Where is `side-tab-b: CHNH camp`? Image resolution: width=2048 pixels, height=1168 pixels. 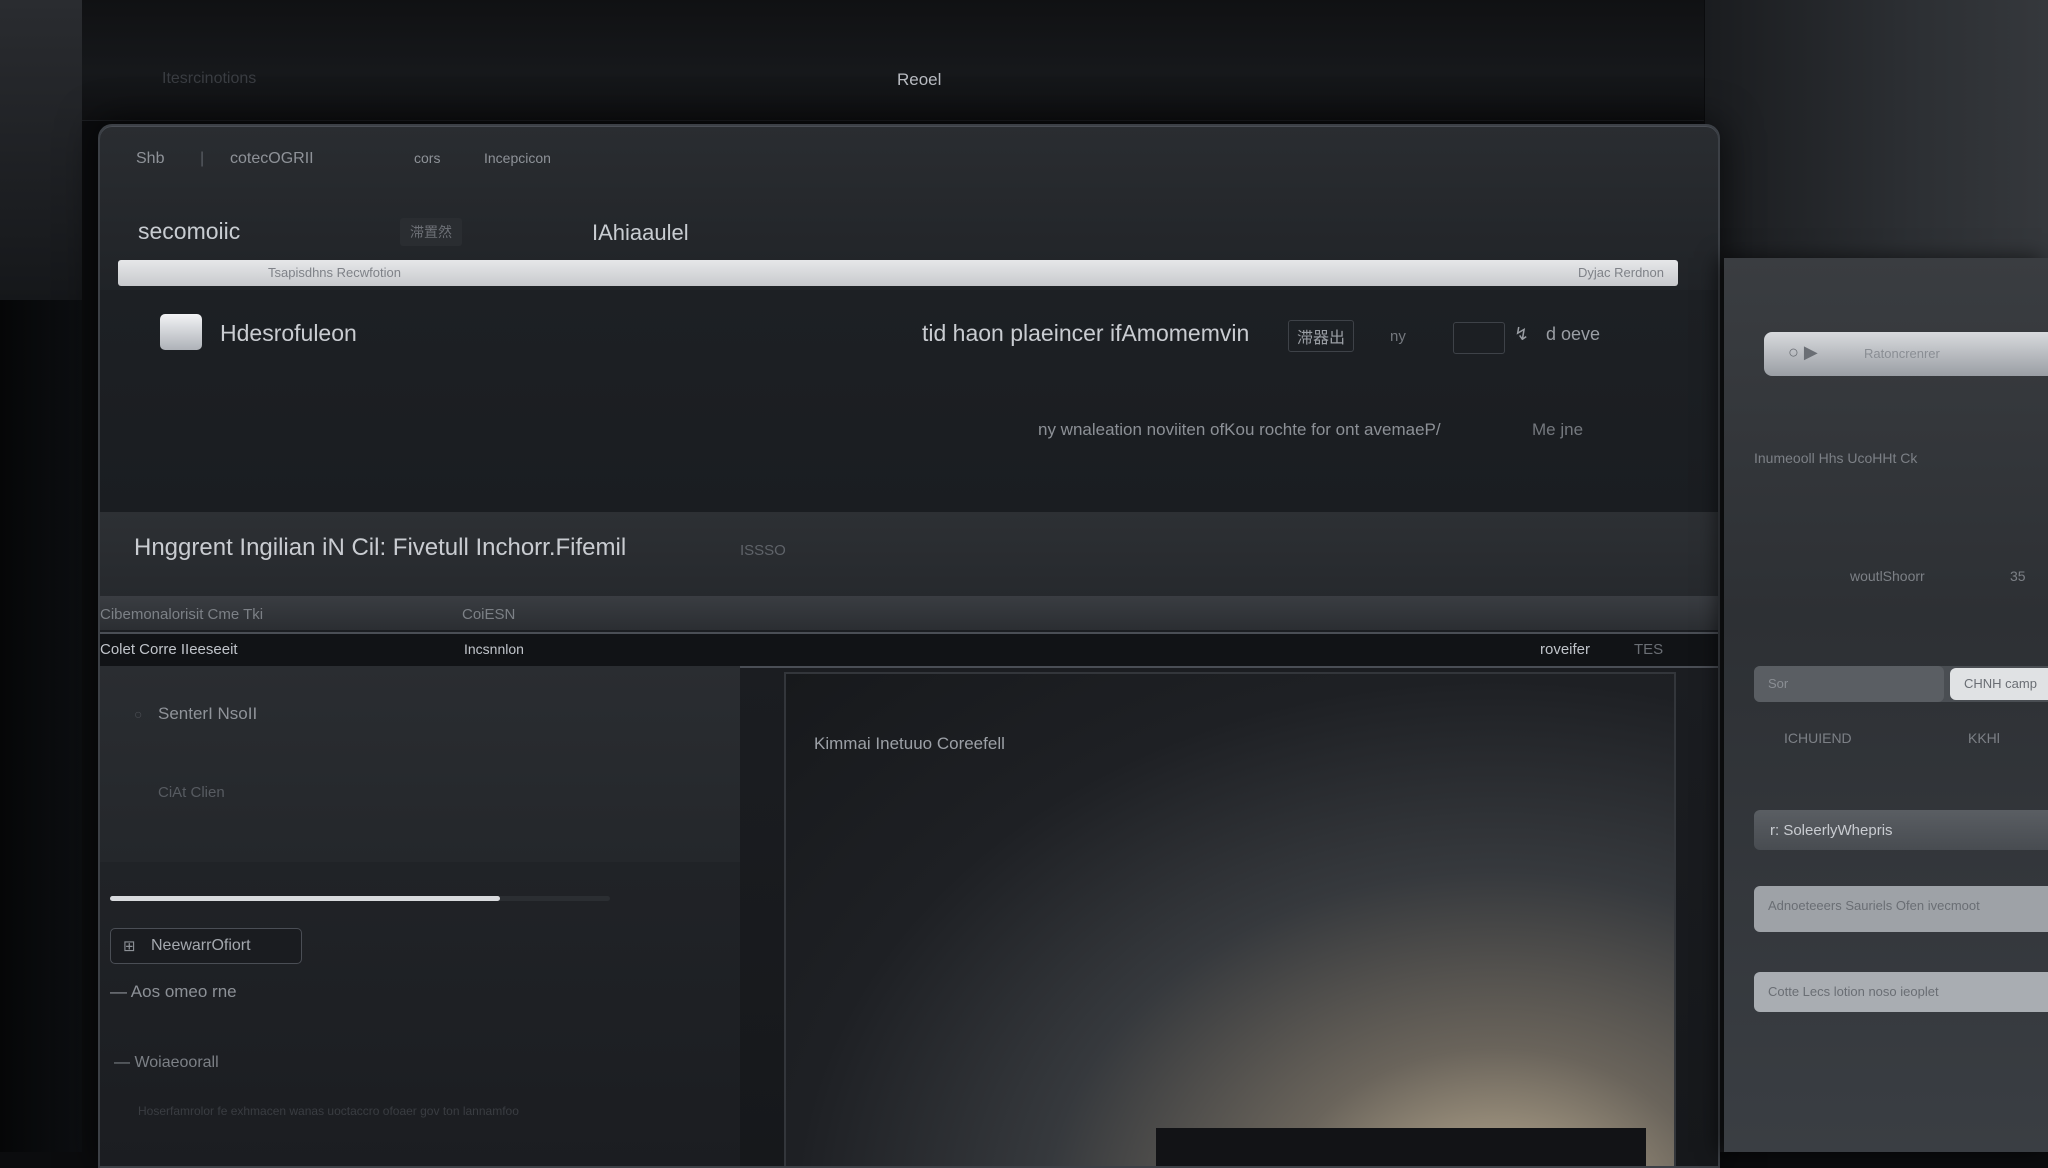 side-tab-b: CHNH camp is located at coordinates (1999, 684).